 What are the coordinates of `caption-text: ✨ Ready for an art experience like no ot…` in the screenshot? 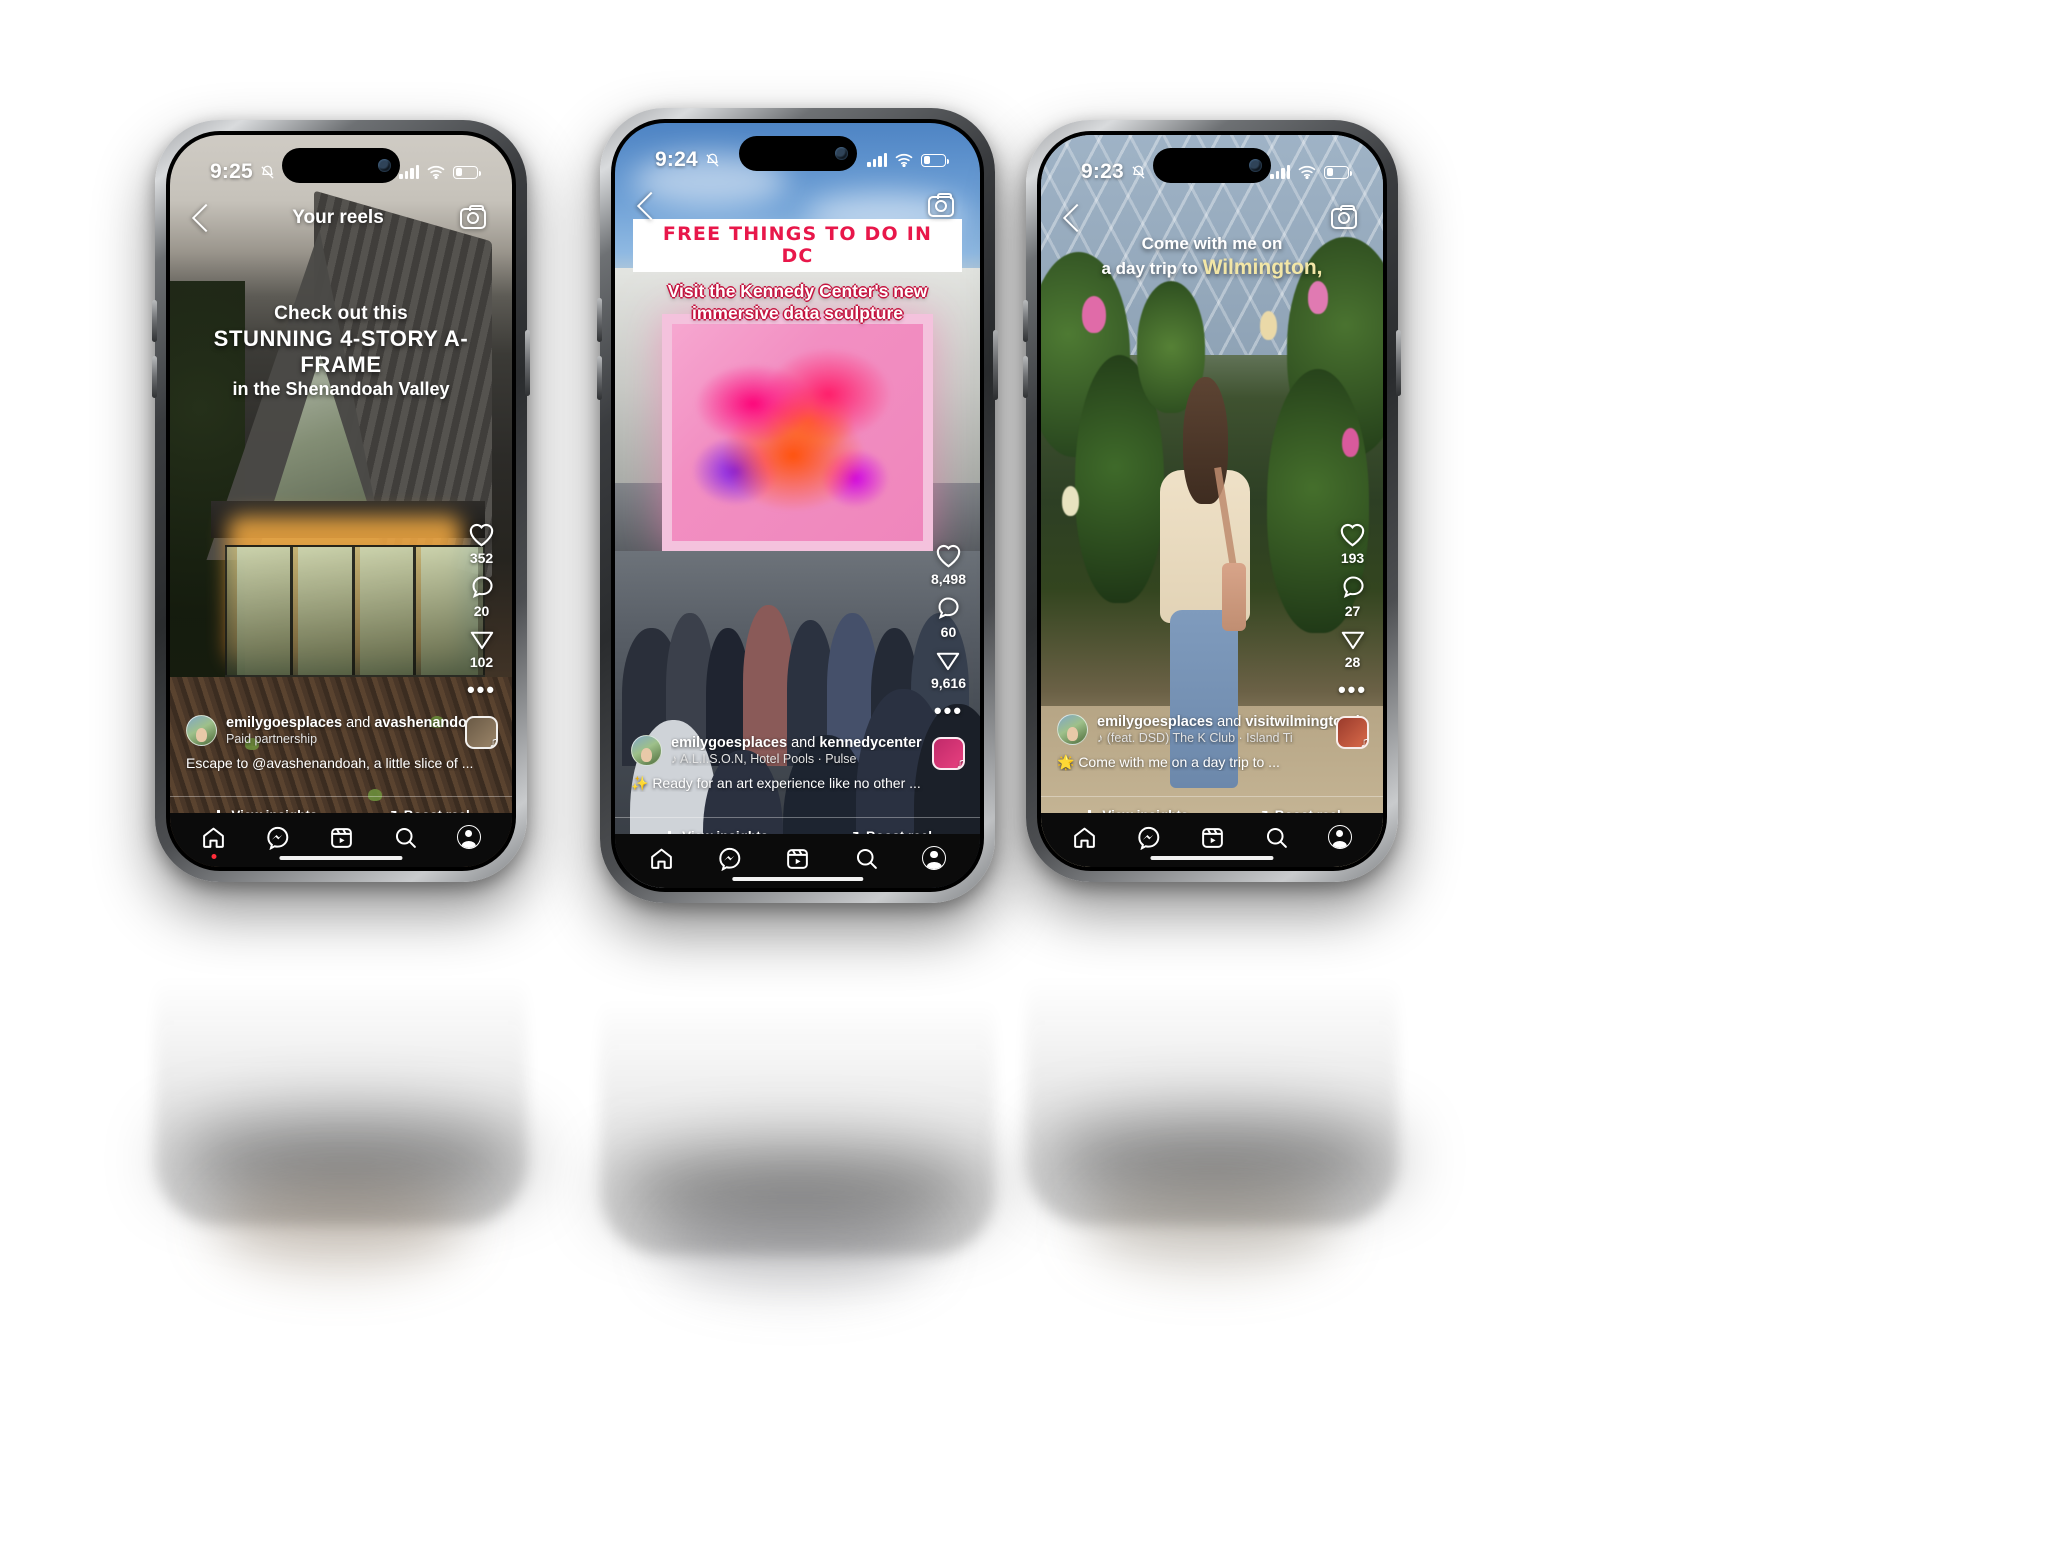 It's located at (797, 783).